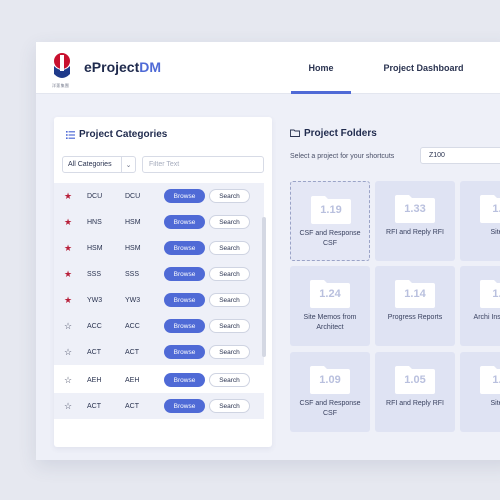 The image size is (500, 500). I want to click on nav-project-dashboard: Project Dashboard, so click(423, 68).